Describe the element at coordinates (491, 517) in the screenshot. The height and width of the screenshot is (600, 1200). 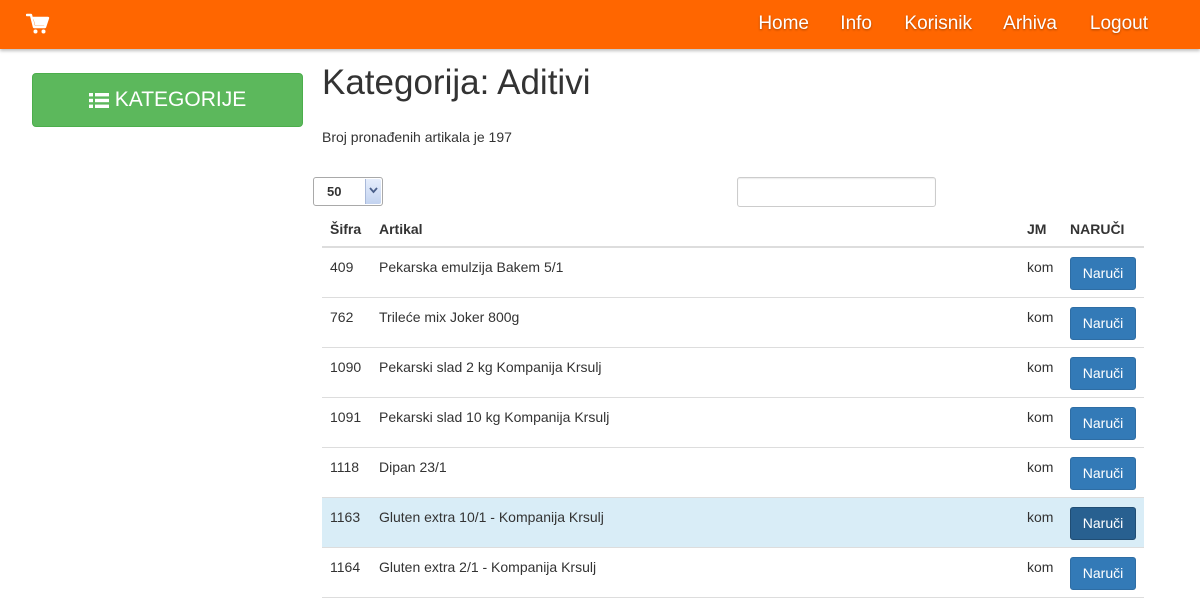
I see `cell-artikal: Gluten extra 10/1 - Kompanija Krsulj` at that location.